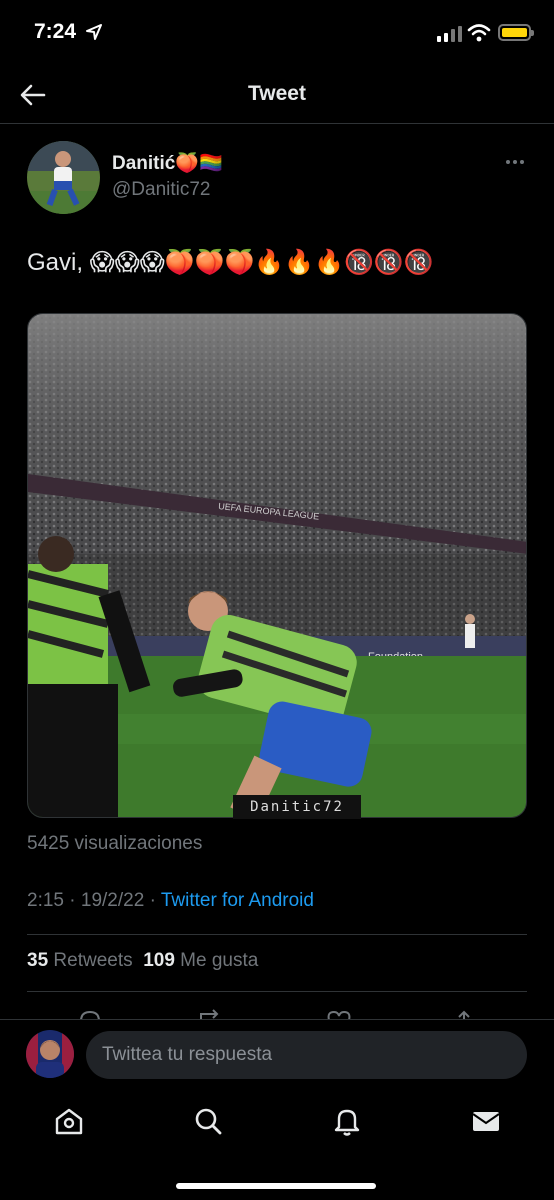 The image size is (554, 1200). I want to click on retweets-stat: 35 Retweets, so click(80, 960).